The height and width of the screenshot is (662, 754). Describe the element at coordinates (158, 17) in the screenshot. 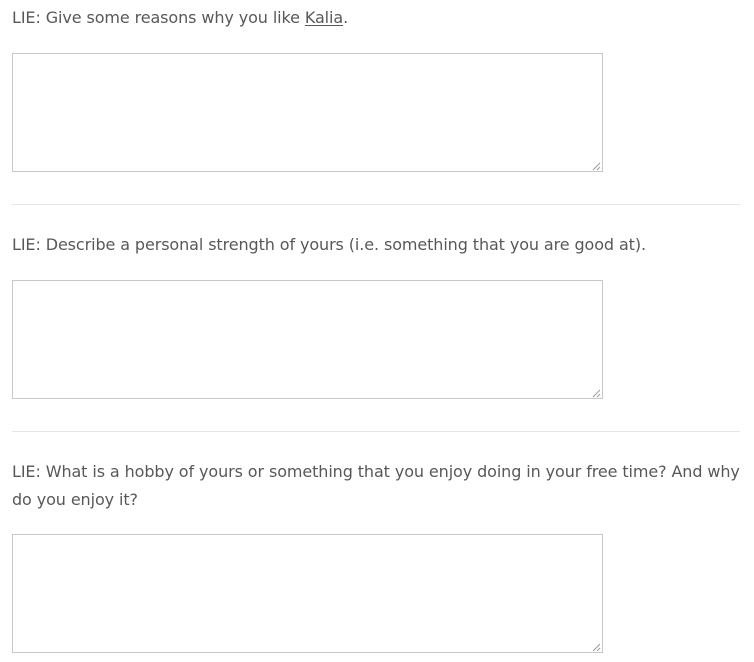

I see `question-prefix: LIE: Give some reasons why you like` at that location.